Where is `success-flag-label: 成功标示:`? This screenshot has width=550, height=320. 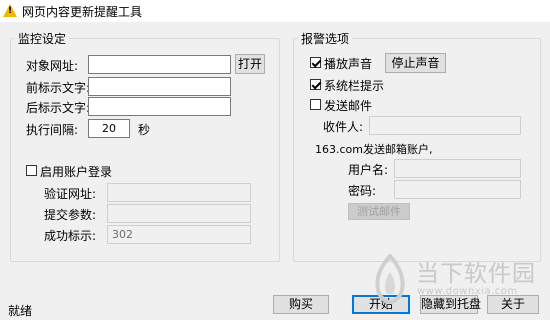 success-flag-label: 成功标示: is located at coordinates (70, 236).